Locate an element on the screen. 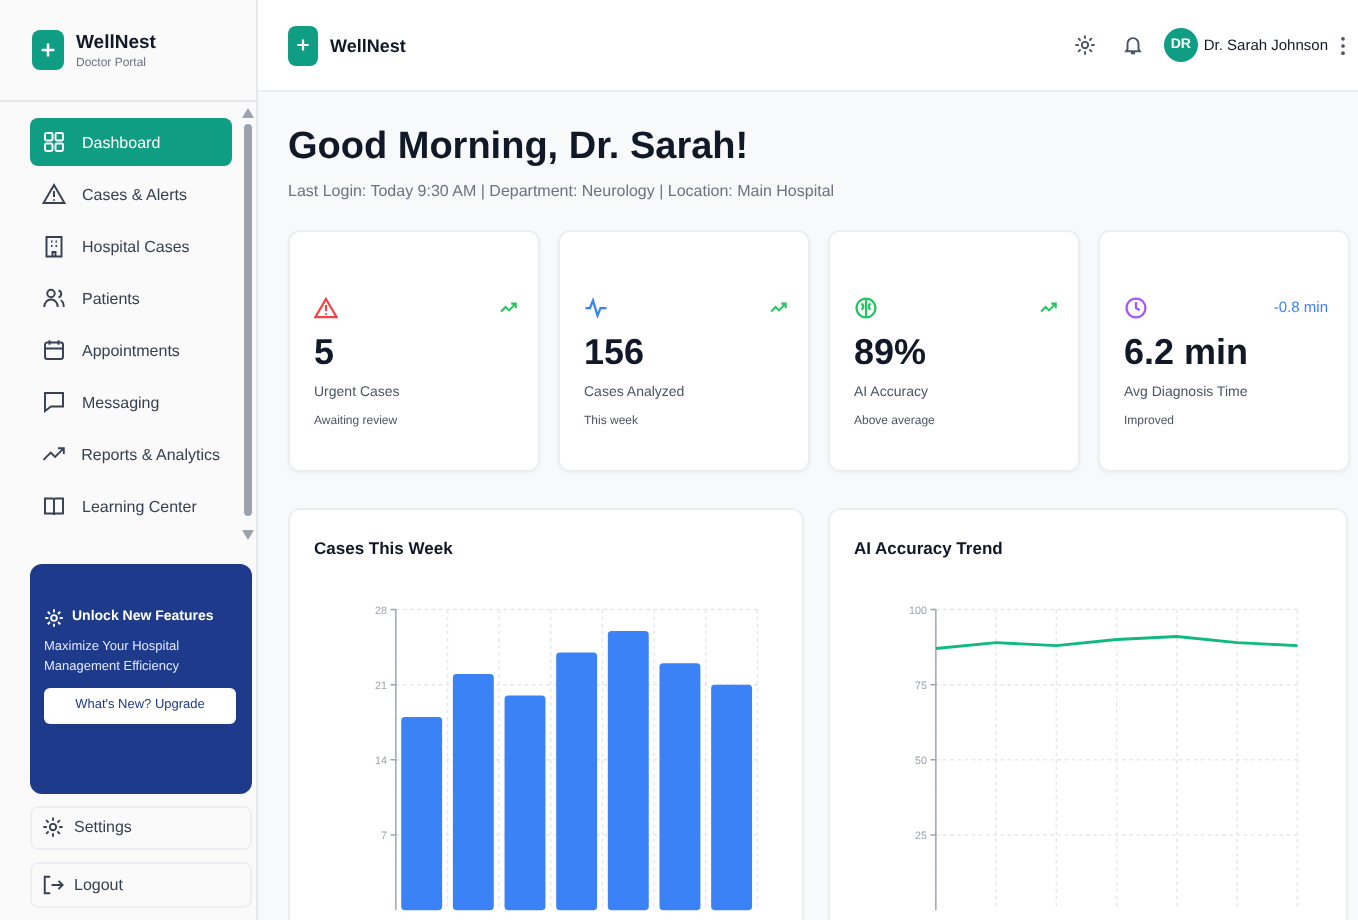 The image size is (1358, 920). nav-item: Cases & Alerts is located at coordinates (131, 194).